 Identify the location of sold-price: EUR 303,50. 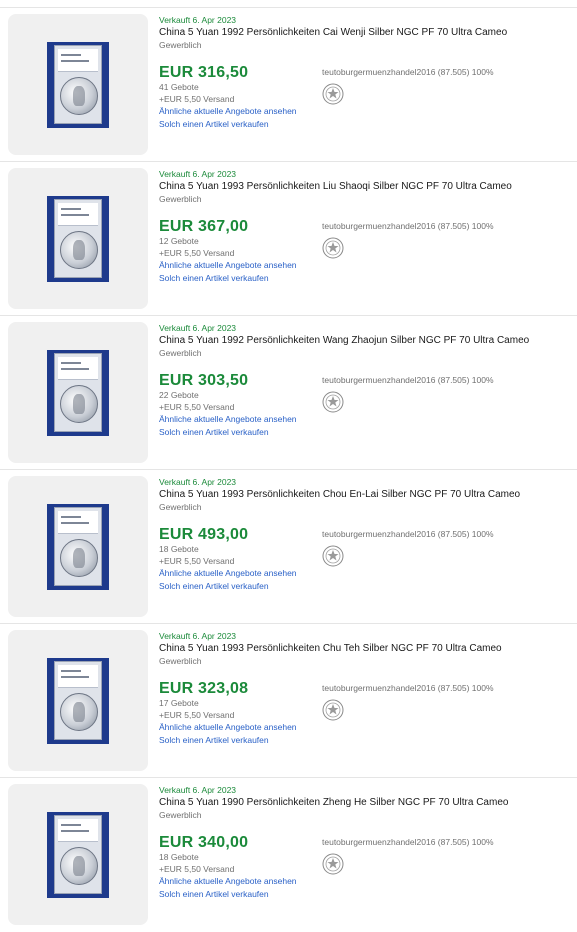
(204, 380).